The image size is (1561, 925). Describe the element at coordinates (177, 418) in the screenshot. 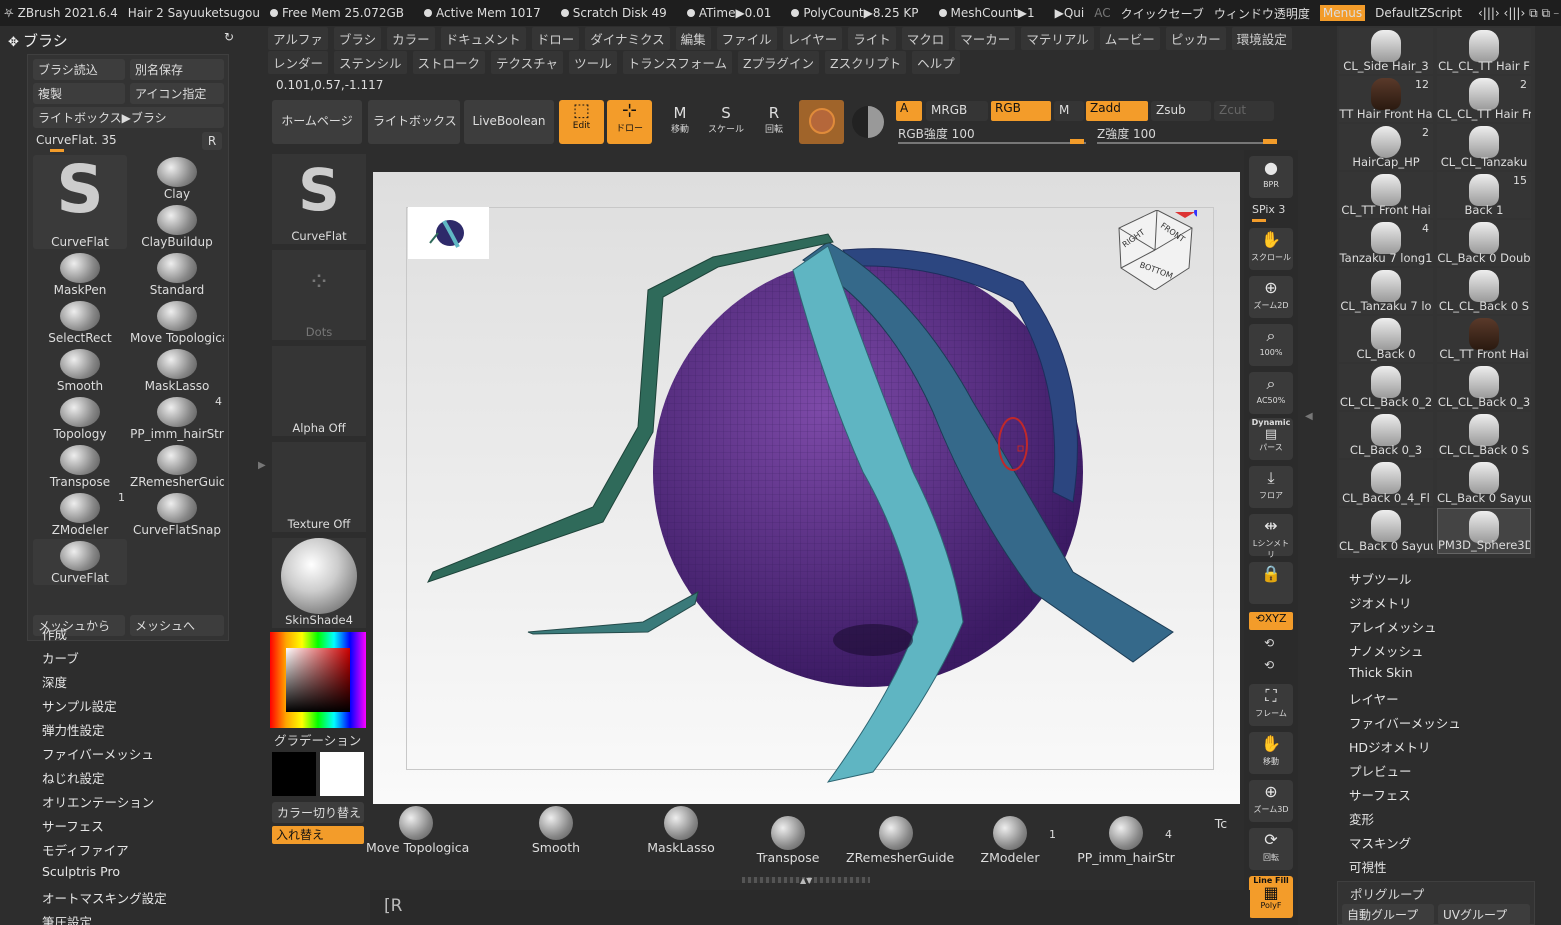

I see `brush-pp-imm-hairstr: PP_imm_hairStr 4` at that location.